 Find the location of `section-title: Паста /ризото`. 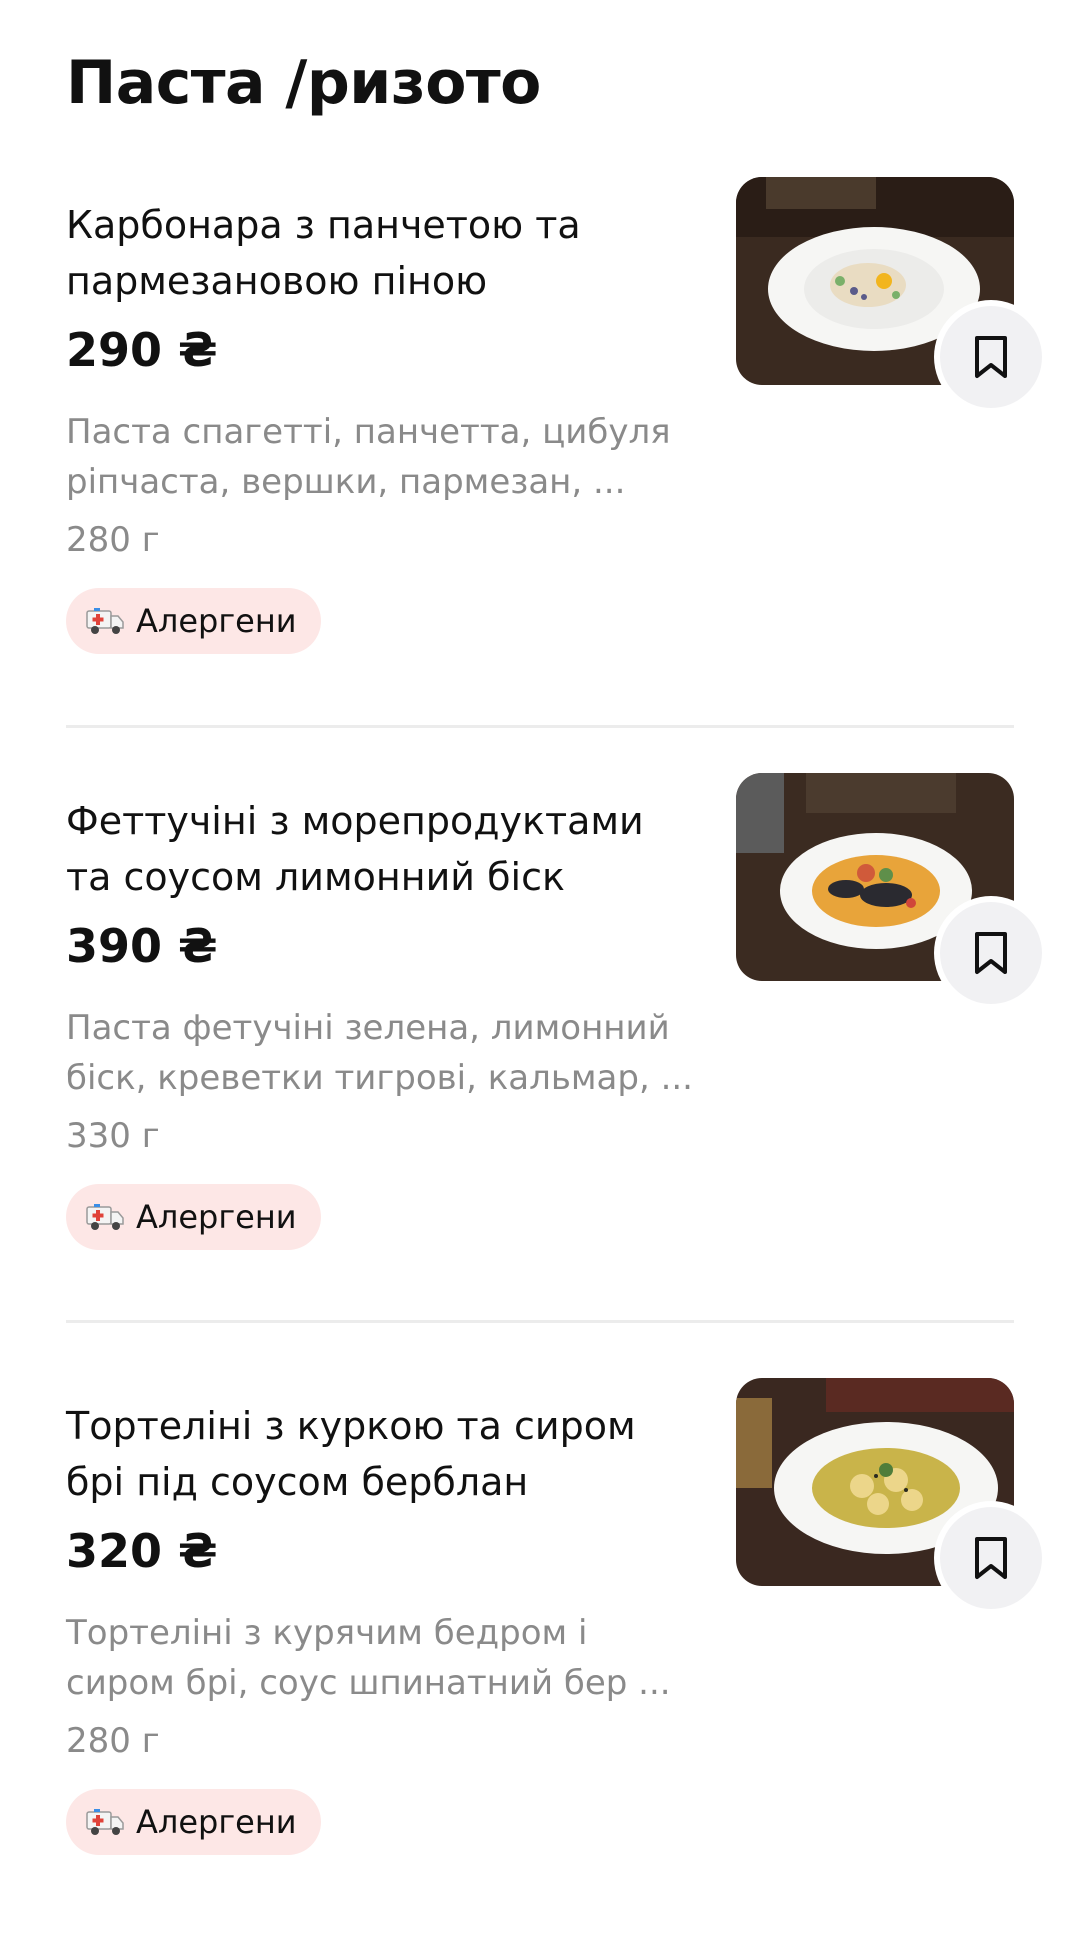

section-title: Паста /ризото is located at coordinates (303, 83).